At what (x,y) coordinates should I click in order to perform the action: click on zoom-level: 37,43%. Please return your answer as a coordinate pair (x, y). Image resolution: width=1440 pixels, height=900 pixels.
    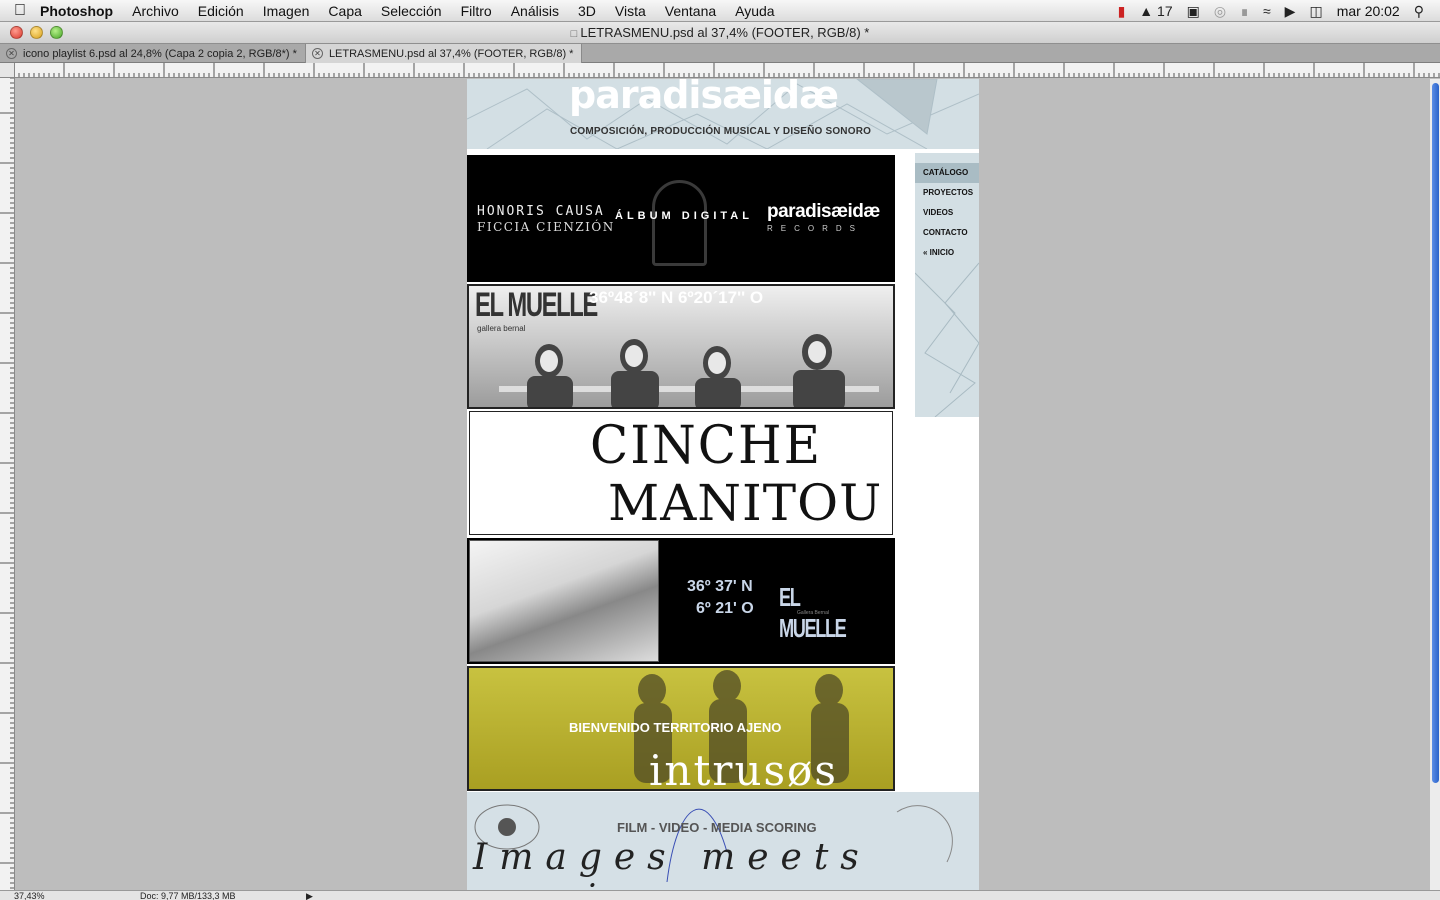
    Looking at the image, I should click on (29, 895).